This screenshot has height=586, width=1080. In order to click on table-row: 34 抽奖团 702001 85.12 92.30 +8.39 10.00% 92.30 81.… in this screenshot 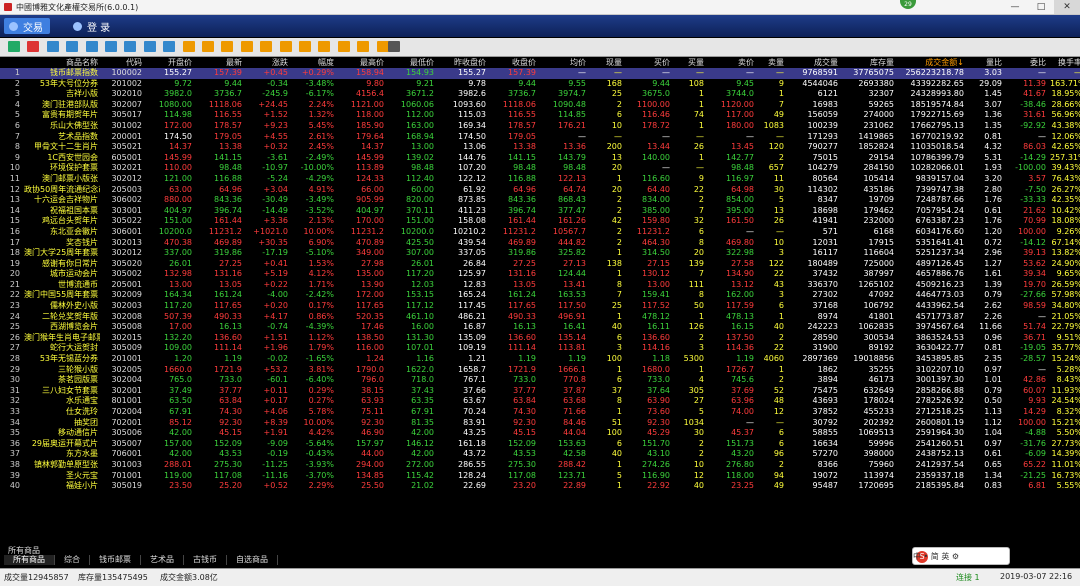, I will do `click(540, 423)`.